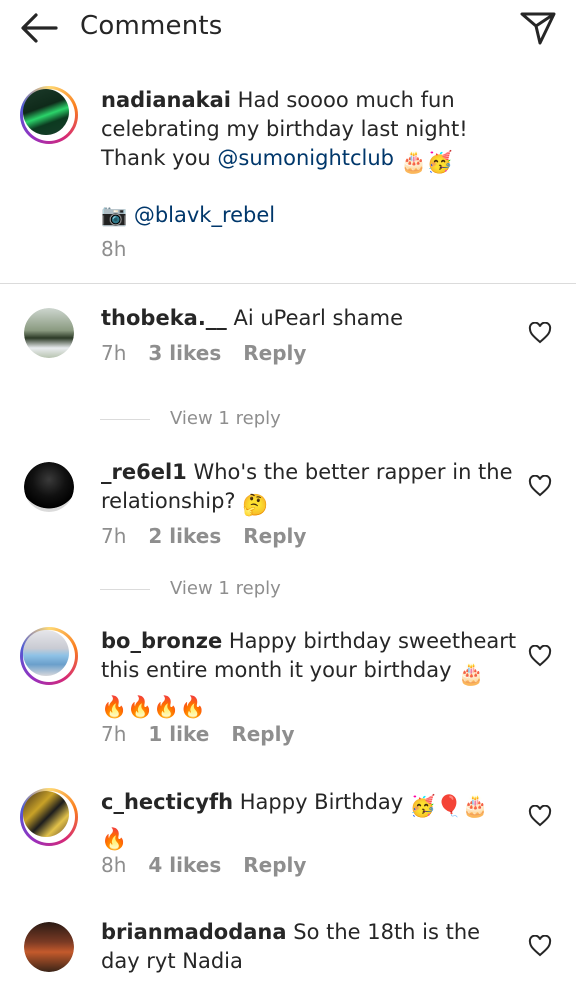 This screenshot has height=992, width=576. I want to click on comment-likes: 4 likes, so click(184, 865).